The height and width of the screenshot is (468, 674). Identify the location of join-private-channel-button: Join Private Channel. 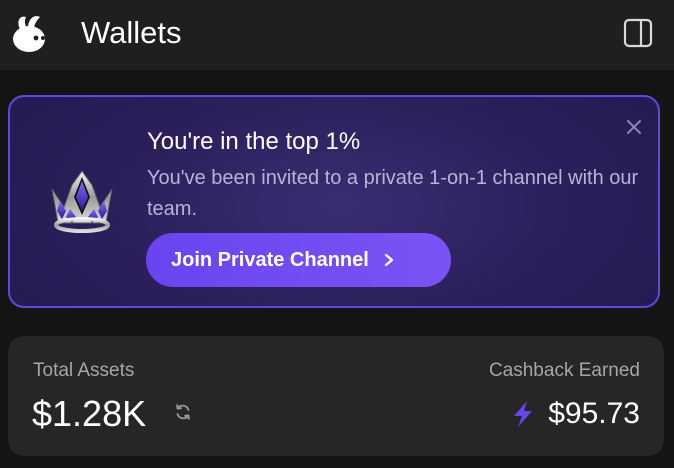
(298, 260).